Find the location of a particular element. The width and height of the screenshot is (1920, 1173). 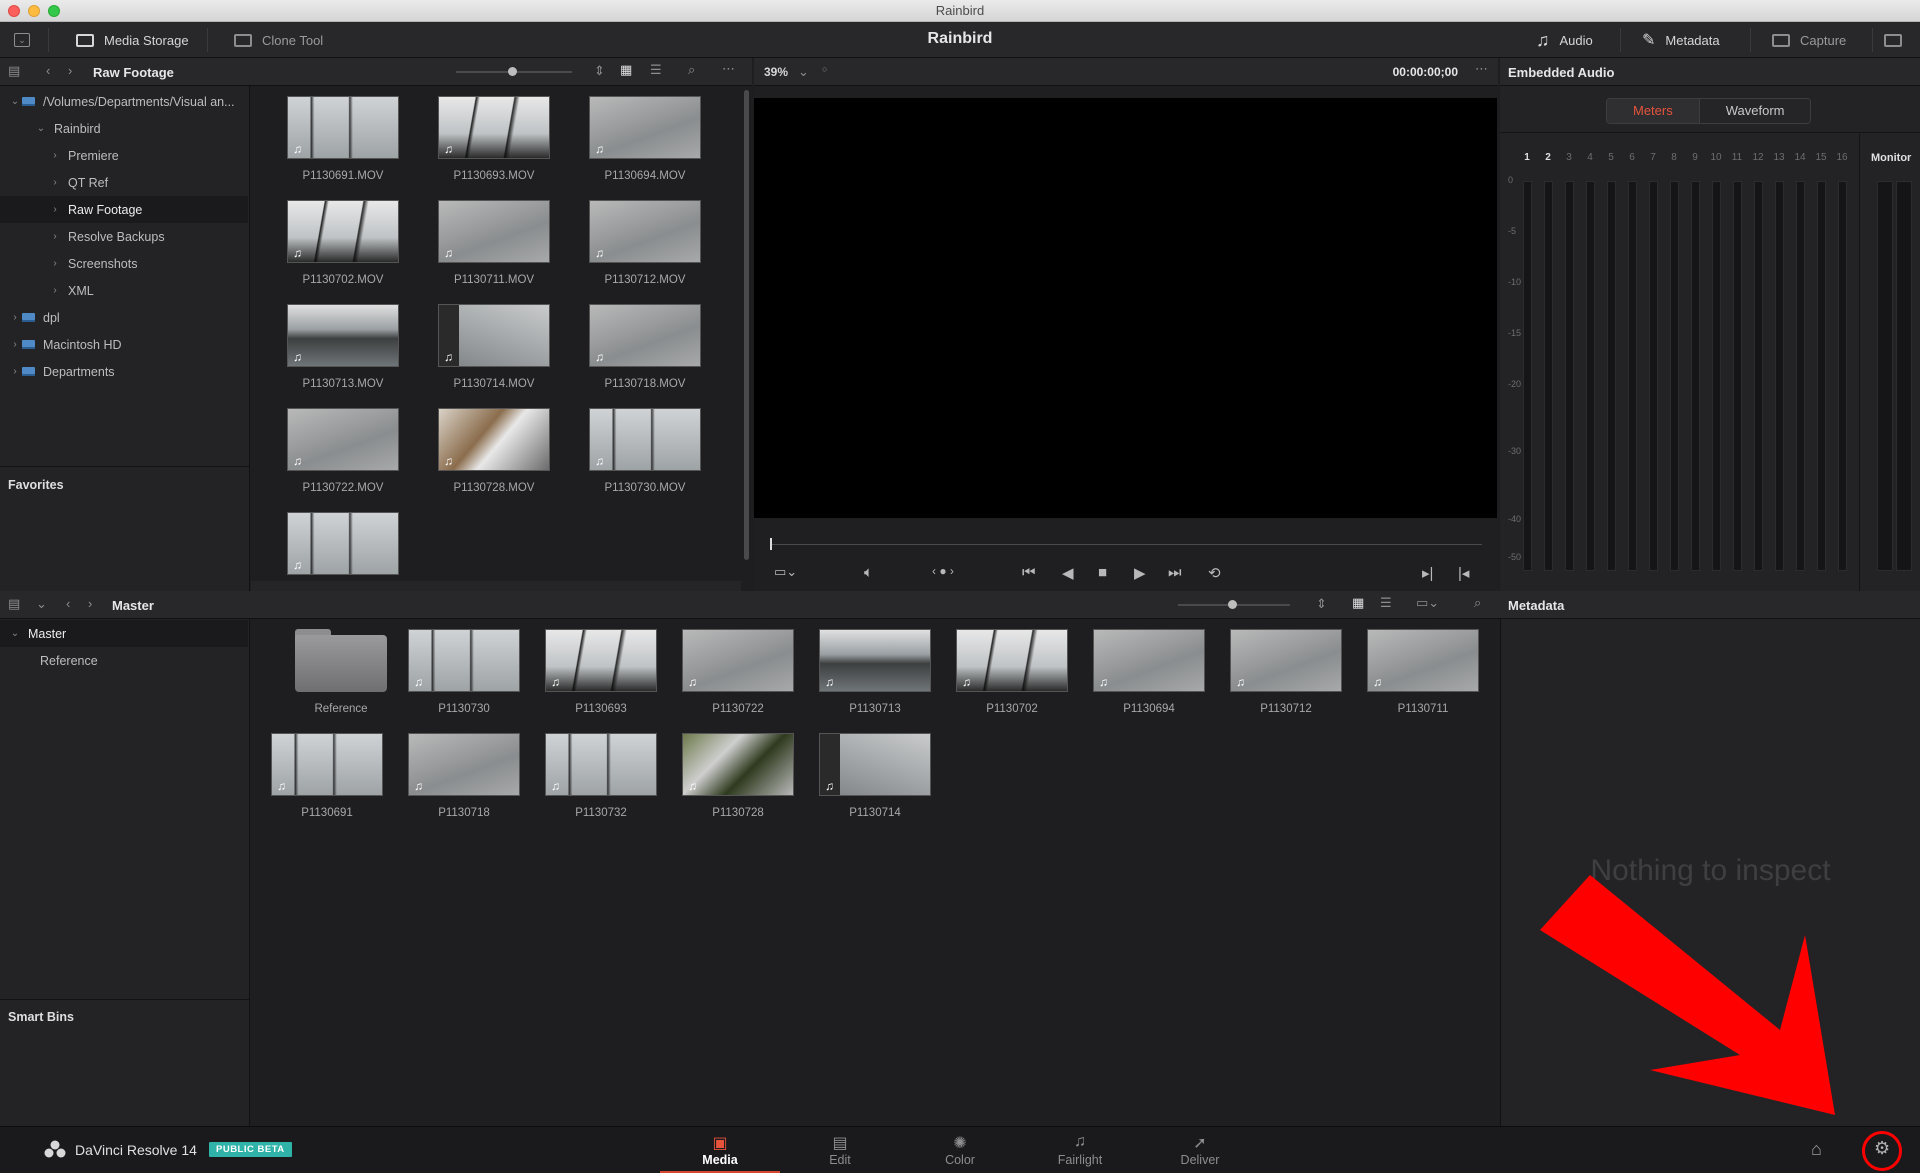

storage-clip: ♫ P1130730.MOV is located at coordinates (645, 451).